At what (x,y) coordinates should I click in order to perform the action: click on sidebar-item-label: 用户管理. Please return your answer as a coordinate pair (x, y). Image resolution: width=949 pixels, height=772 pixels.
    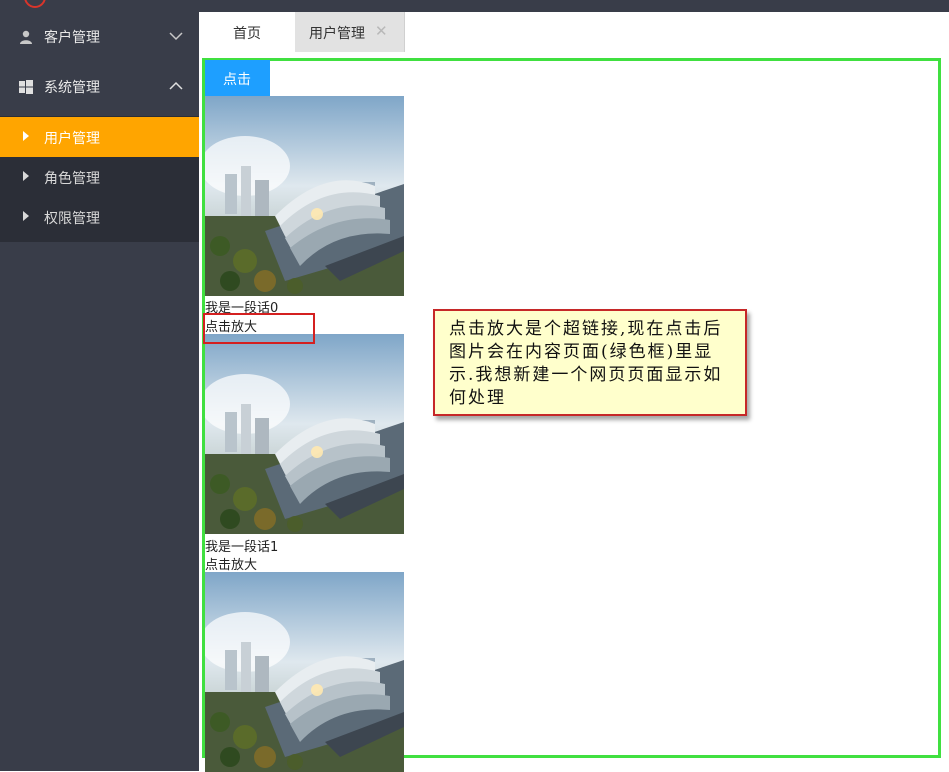
    Looking at the image, I should click on (72, 139).